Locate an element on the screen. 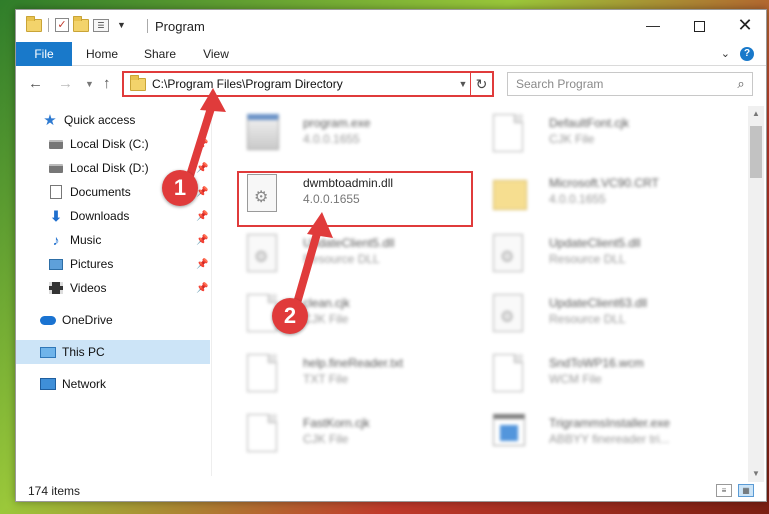  sidebar-item-local-disk-c: Local Disk (C:) 📌 is located at coordinates (113, 144).